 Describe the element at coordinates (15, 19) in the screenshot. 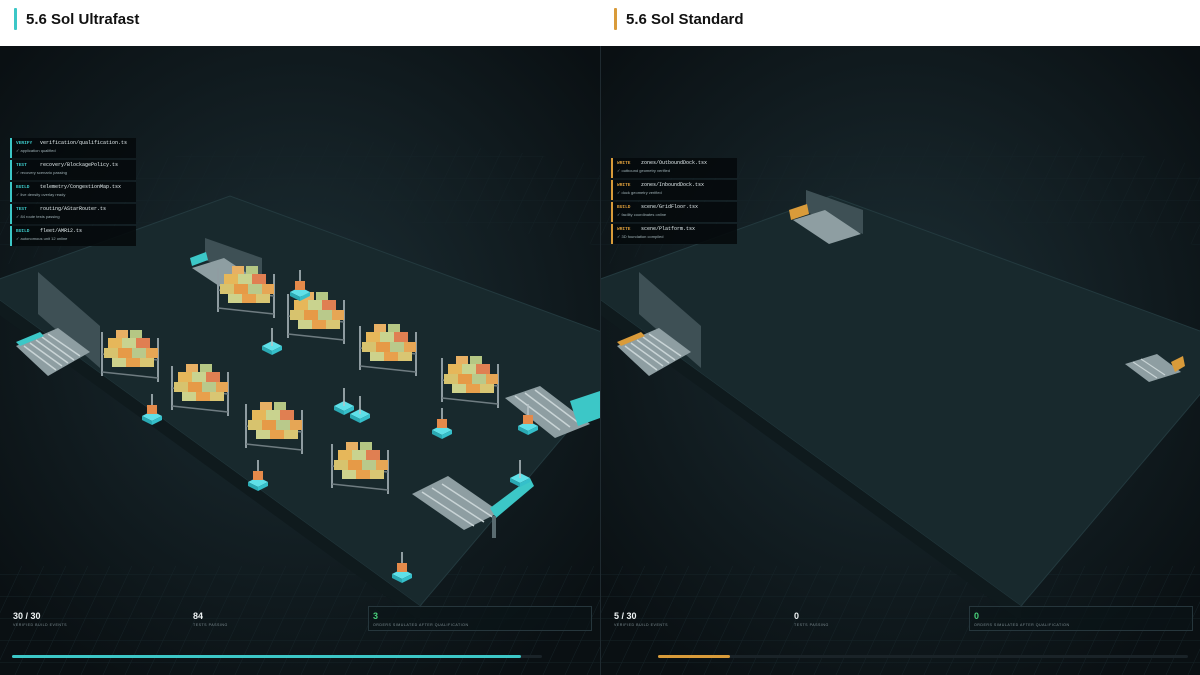

I see `left-accent-bar` at that location.